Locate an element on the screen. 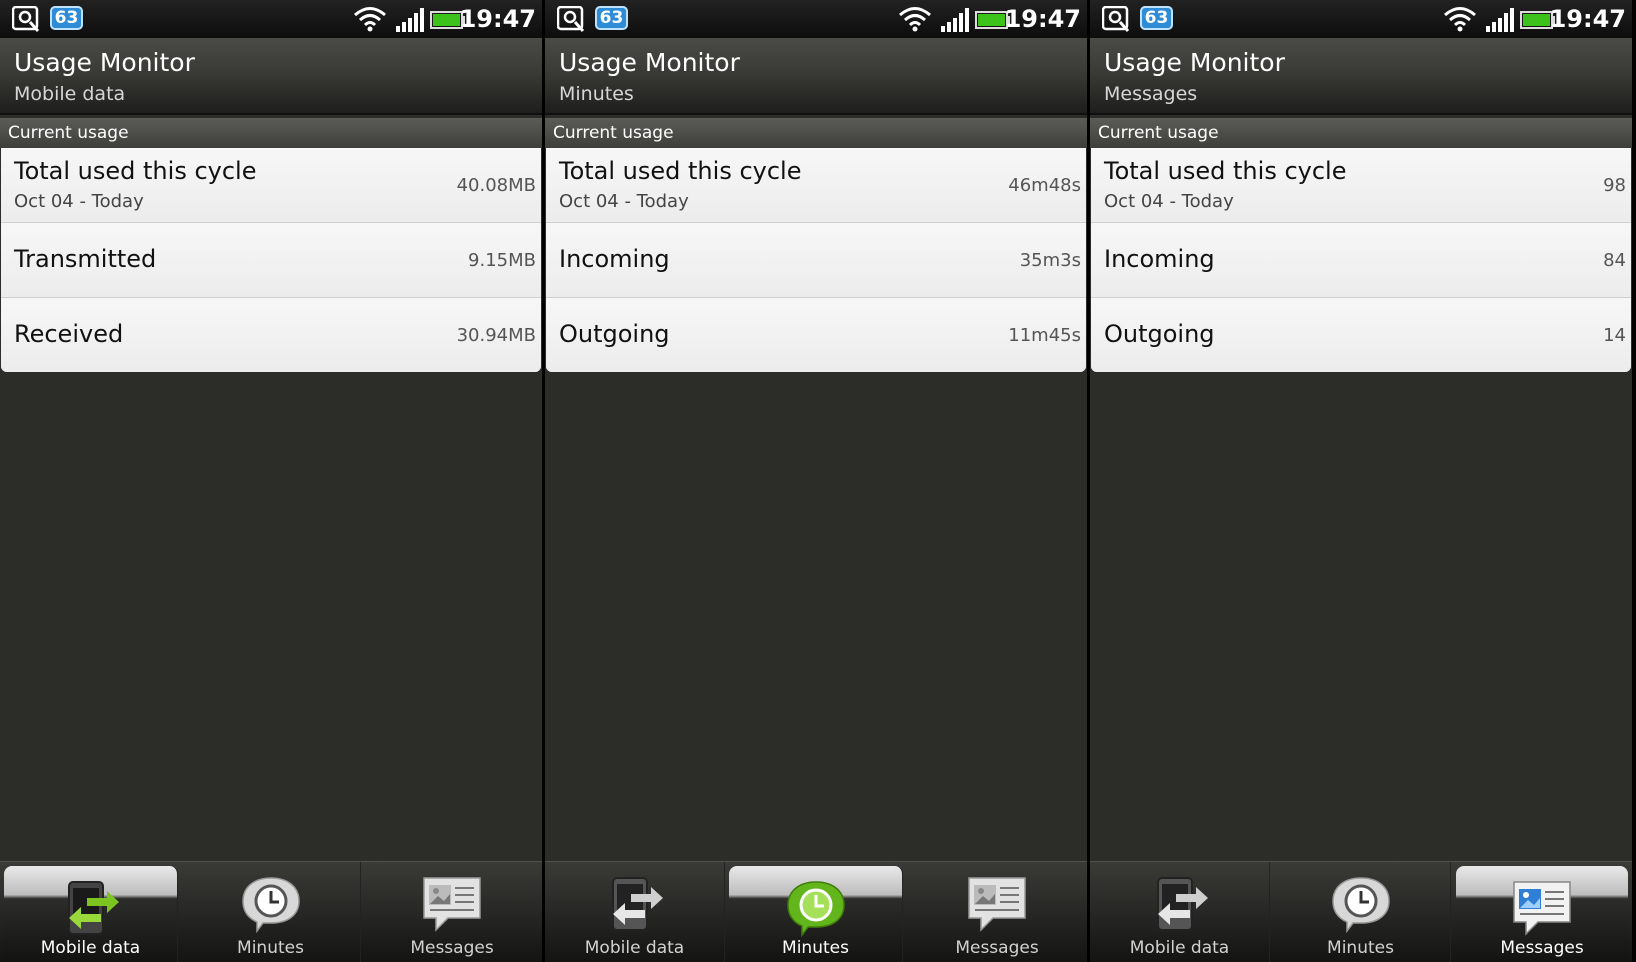 The height and width of the screenshot is (962, 1636). row-value: 46m48s is located at coordinates (1044, 185).